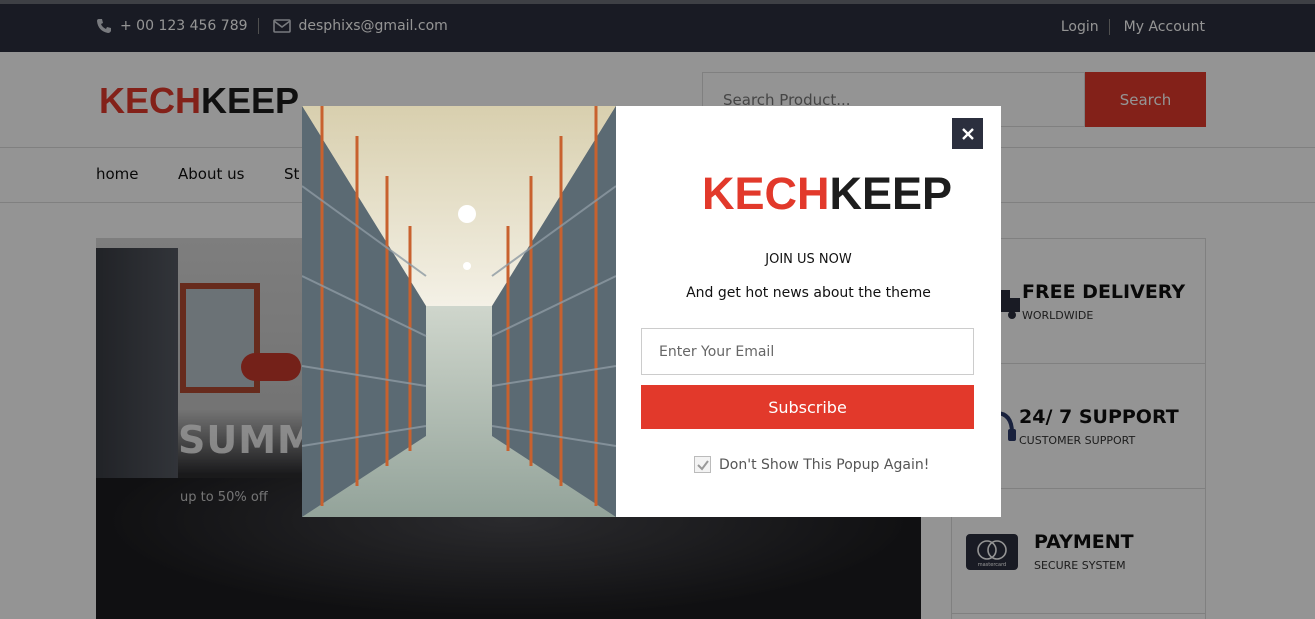 This screenshot has width=1315, height=619. I want to click on popup-logo: KECHKEEP, so click(827, 194).